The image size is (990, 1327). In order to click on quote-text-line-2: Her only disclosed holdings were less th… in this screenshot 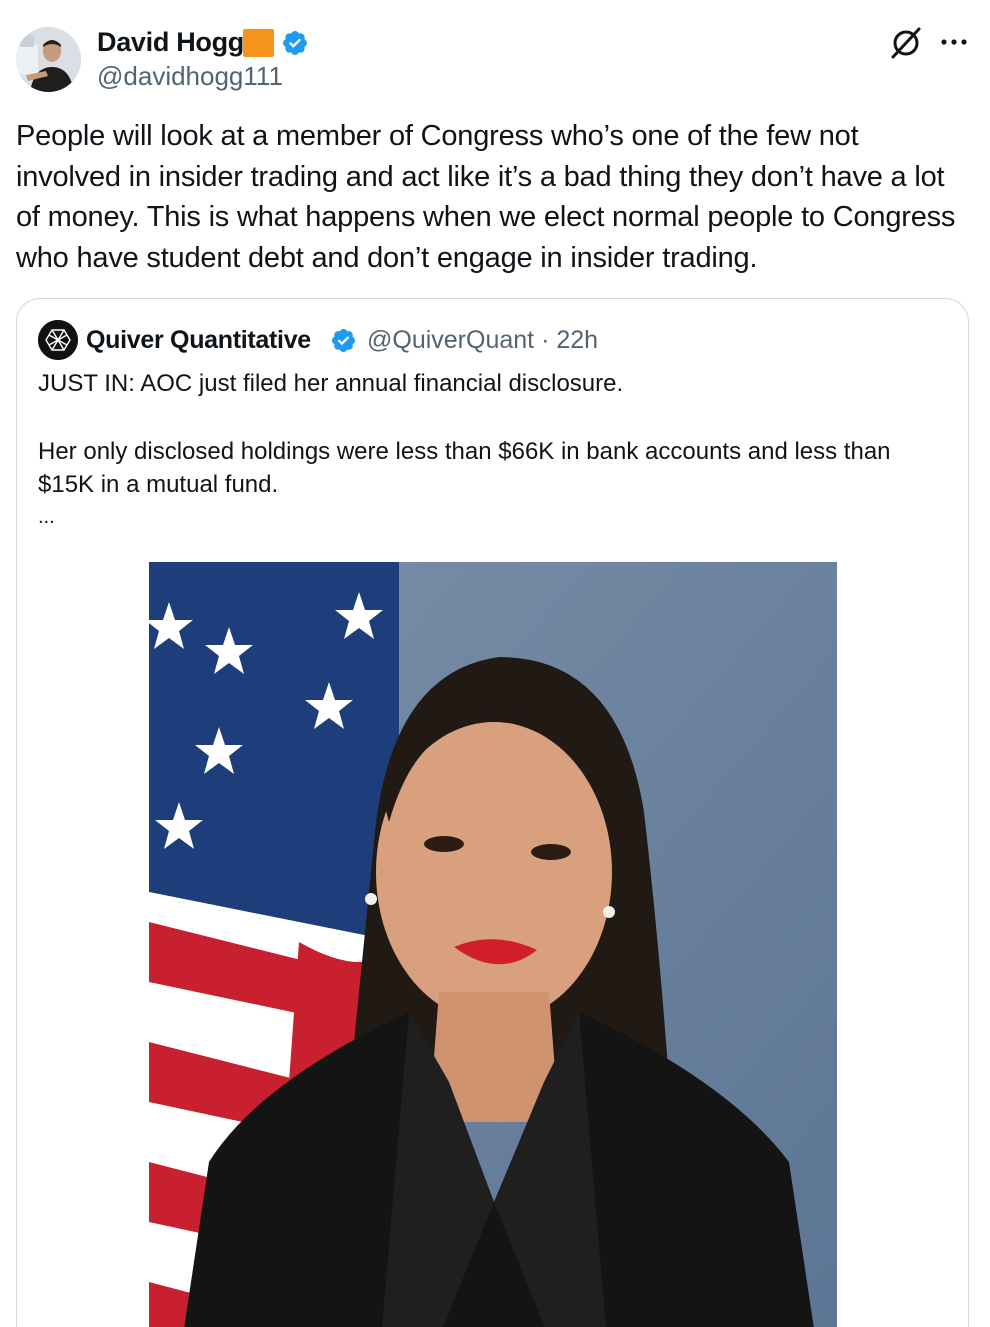, I will do `click(468, 468)`.